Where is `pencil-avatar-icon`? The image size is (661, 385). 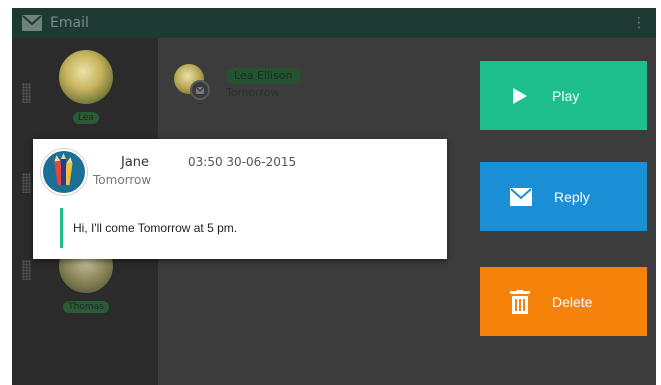
pencil-avatar-icon is located at coordinates (63, 169).